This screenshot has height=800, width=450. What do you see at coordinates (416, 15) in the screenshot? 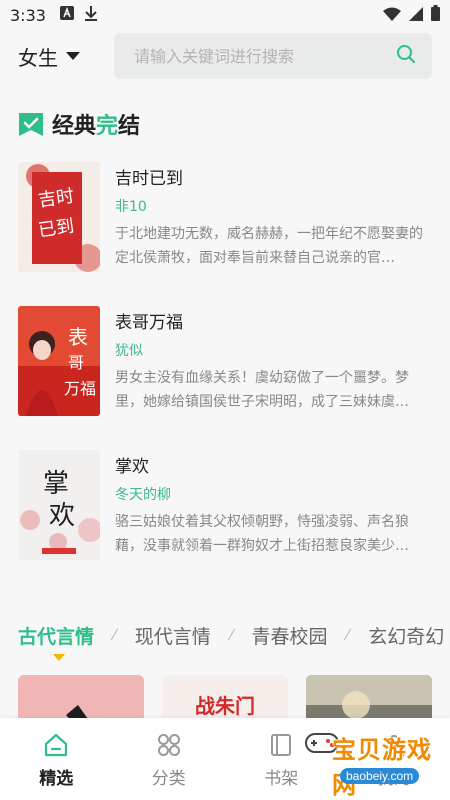
I see `signal-icon` at bounding box center [416, 15].